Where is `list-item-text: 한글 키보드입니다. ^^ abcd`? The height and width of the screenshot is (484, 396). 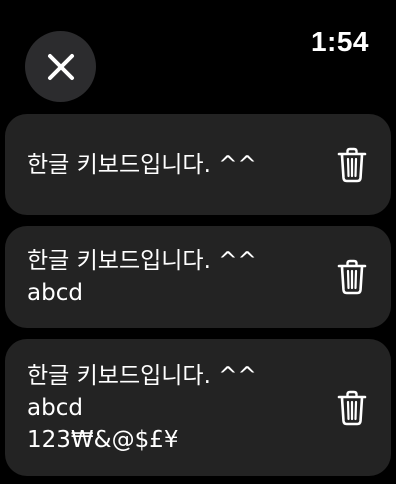
list-item-text: 한글 키보드입니다. ^^ abcd is located at coordinates (142, 277).